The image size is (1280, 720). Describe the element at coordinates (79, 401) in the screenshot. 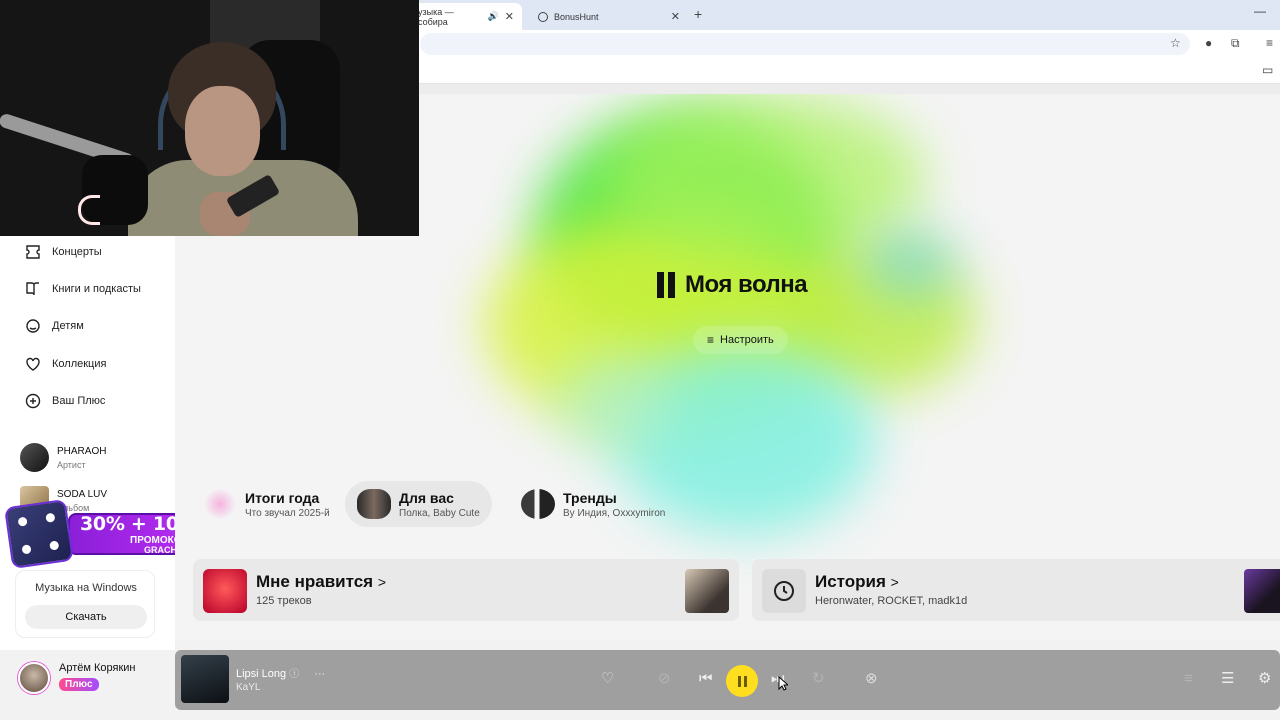

I see `sidebar-item-label: Ваш Плюс` at that location.